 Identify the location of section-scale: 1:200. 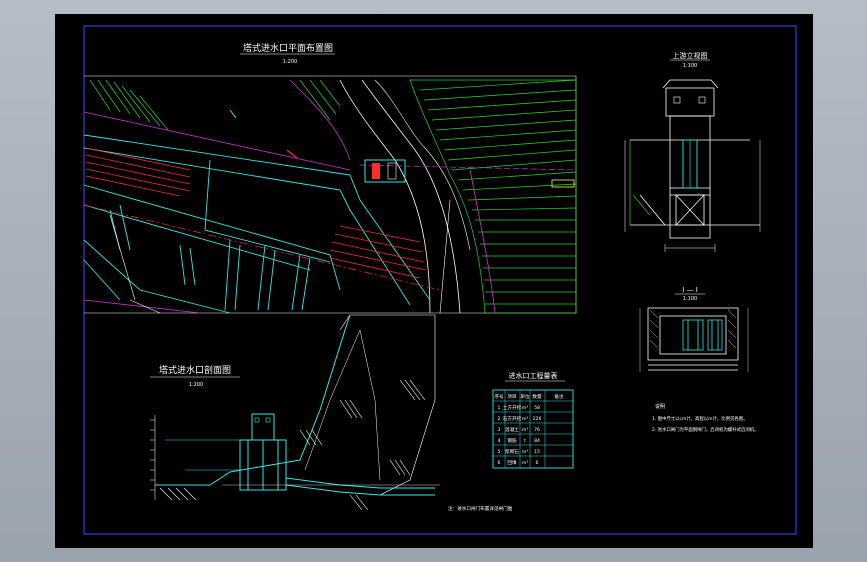
(196, 385).